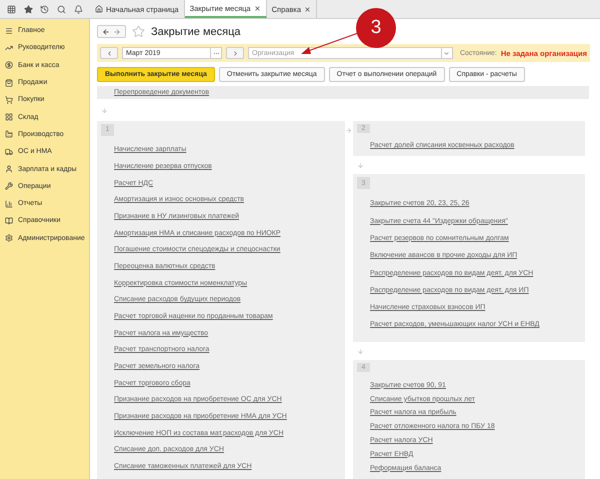 Image resolution: width=600 pixels, height=479 pixels. Describe the element at coordinates (9, 82) in the screenshot. I see `bag-icon` at that location.